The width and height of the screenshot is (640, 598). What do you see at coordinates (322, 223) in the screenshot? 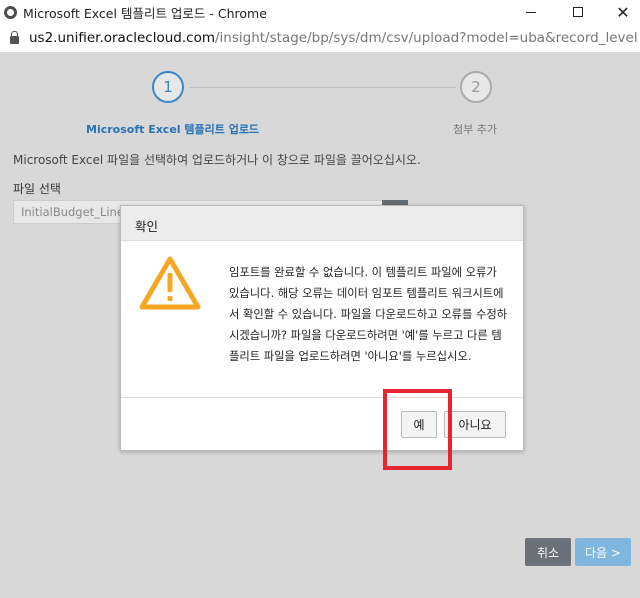
I see `dialog-title: 확인` at bounding box center [322, 223].